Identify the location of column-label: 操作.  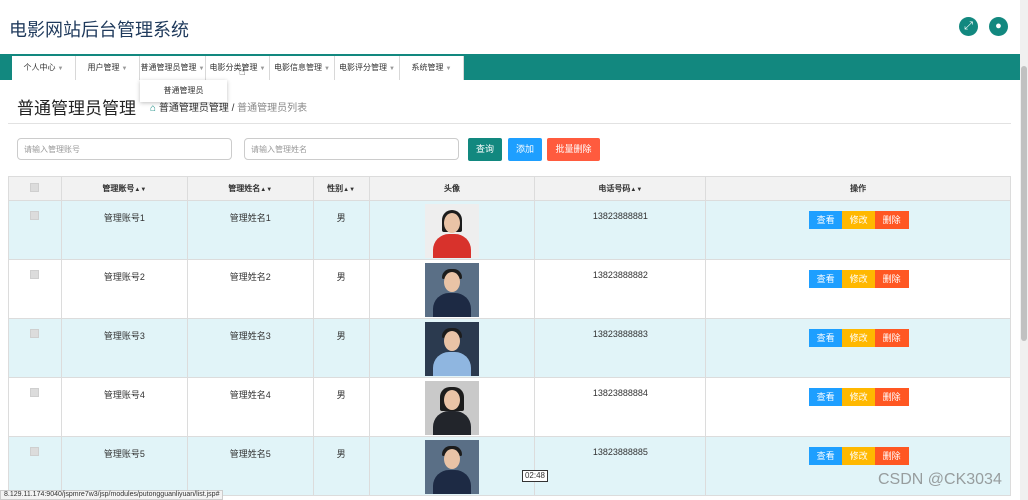
(858, 188).